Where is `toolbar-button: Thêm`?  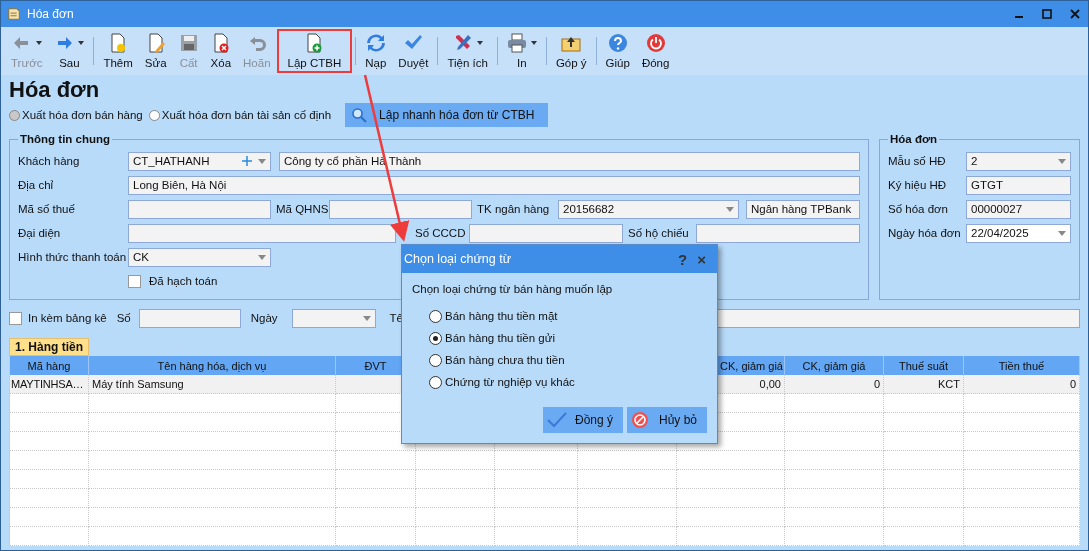 toolbar-button: Thêm is located at coordinates (118, 51).